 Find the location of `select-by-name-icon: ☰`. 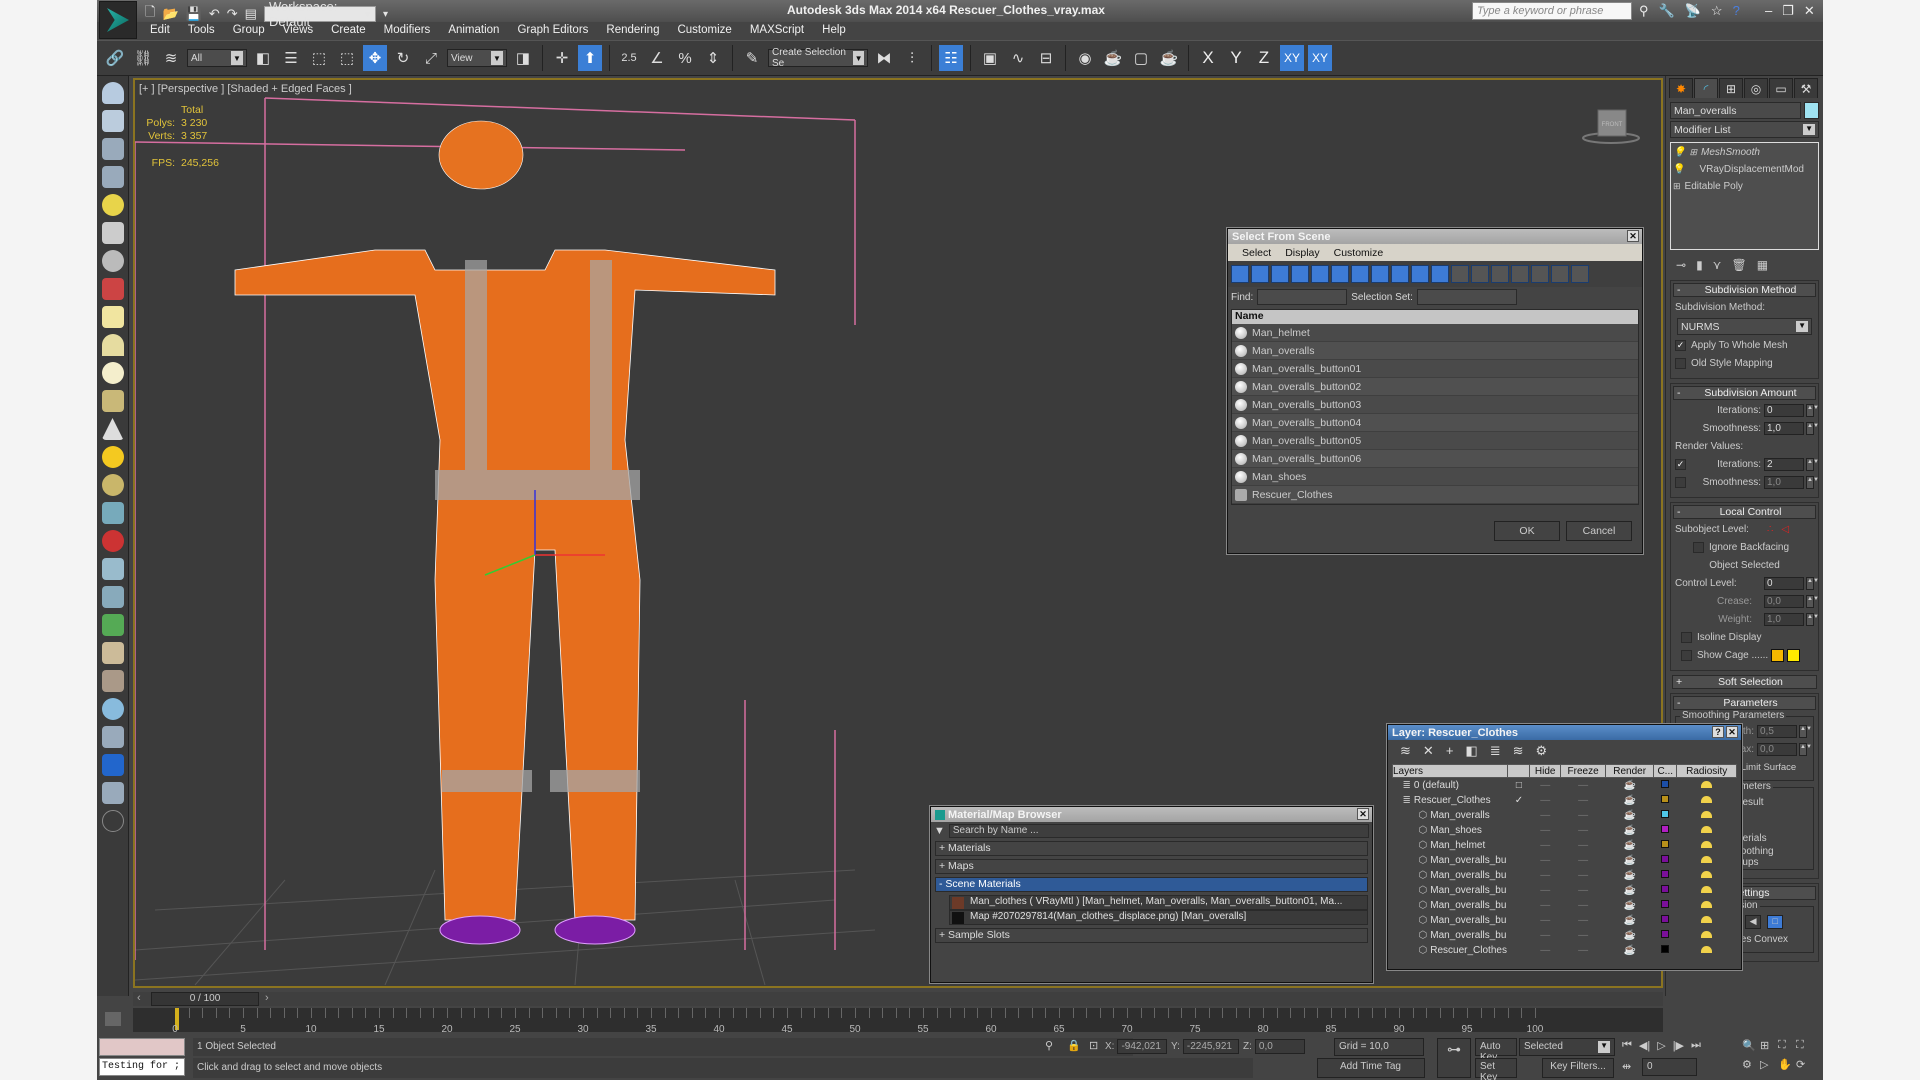

select-by-name-icon: ☰ is located at coordinates (291, 58).